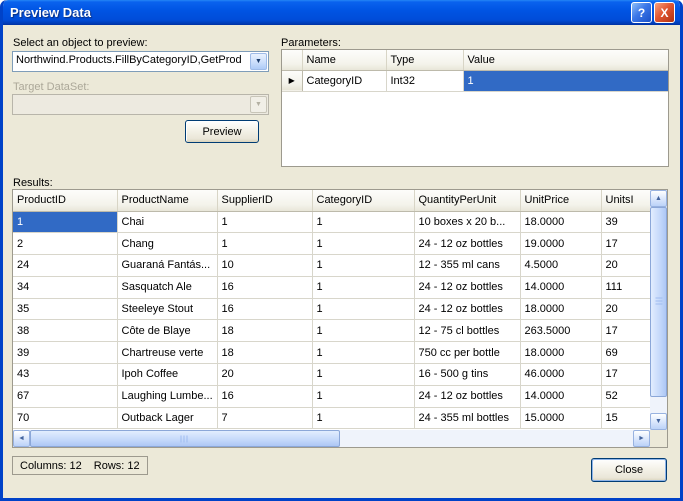 This screenshot has height=501, width=683. I want to click on close-button: Close, so click(629, 470).